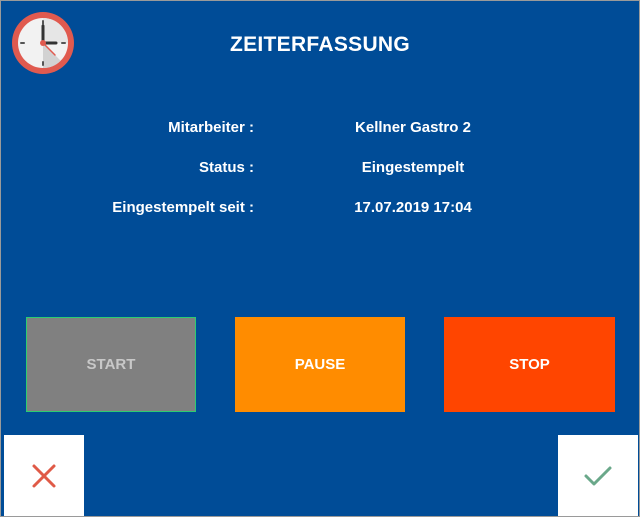 This screenshot has width=640, height=517. I want to click on start-button-label: START, so click(111, 364).